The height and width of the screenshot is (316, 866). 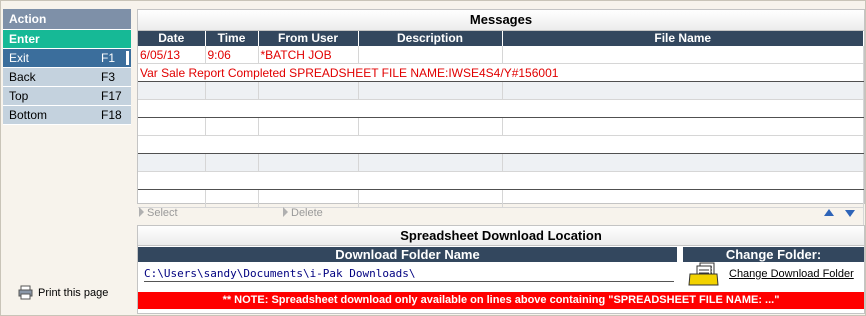 What do you see at coordinates (683, 55) in the screenshot?
I see `message-file-name` at bounding box center [683, 55].